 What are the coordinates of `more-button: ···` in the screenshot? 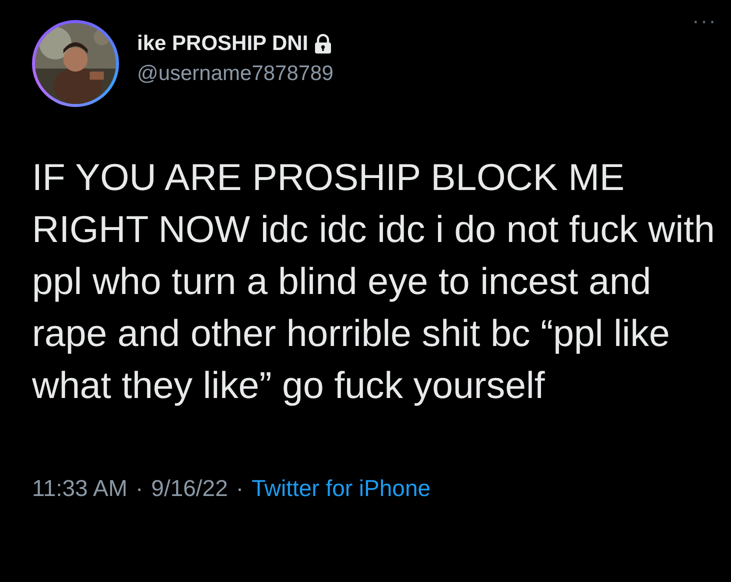 It's located at (704, 21).